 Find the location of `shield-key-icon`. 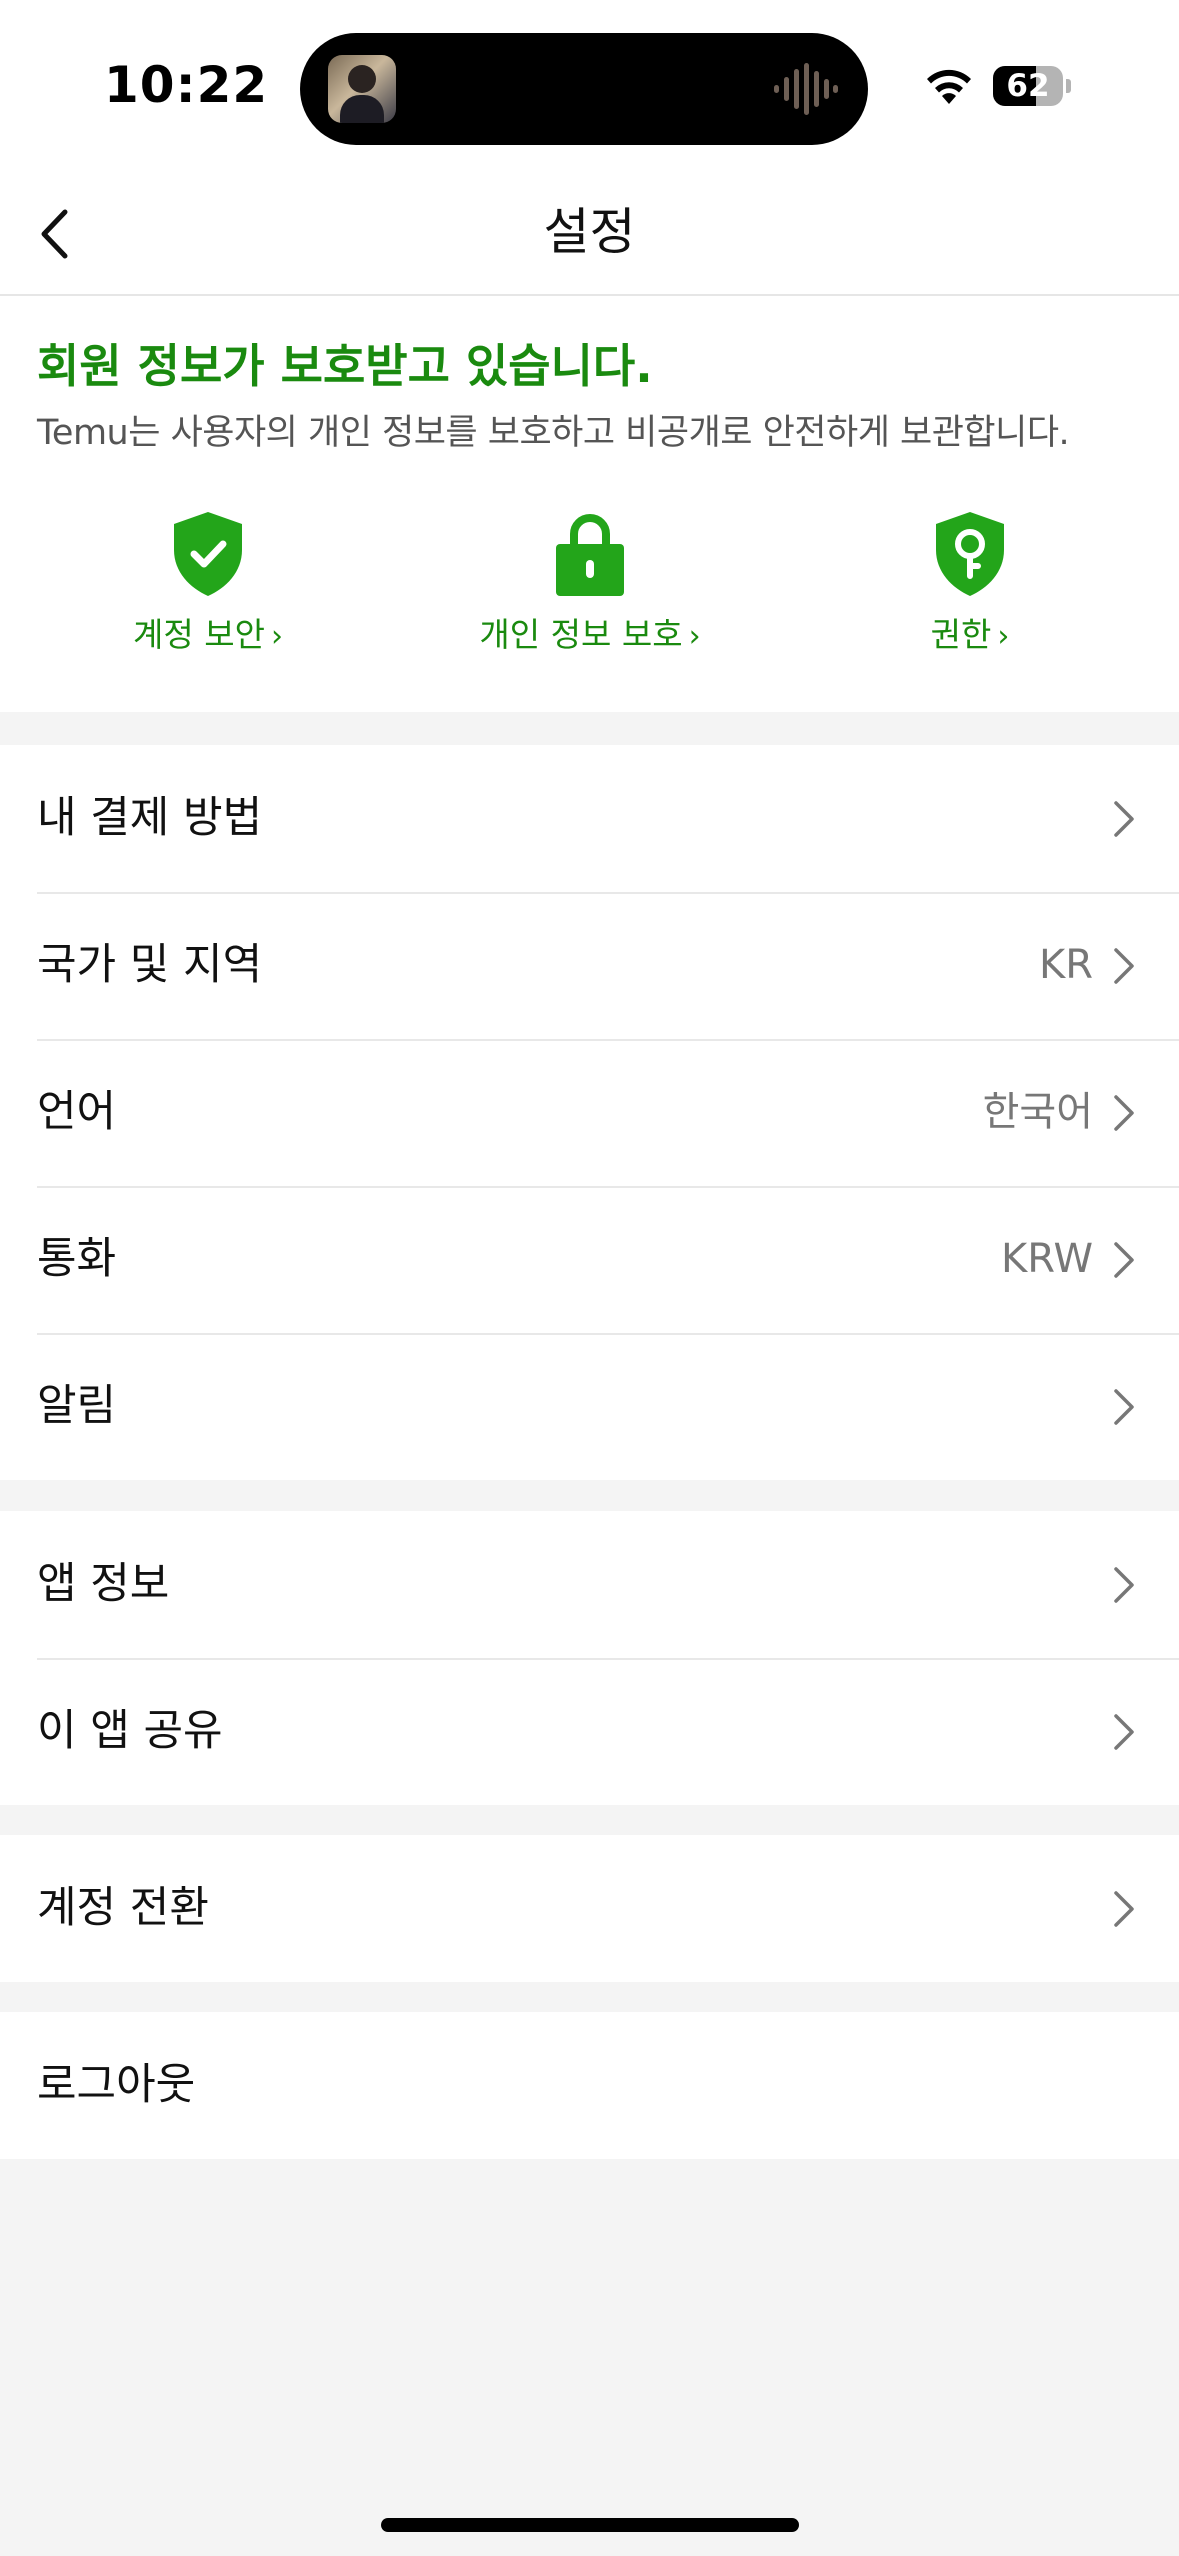

shield-key-icon is located at coordinates (970, 554).